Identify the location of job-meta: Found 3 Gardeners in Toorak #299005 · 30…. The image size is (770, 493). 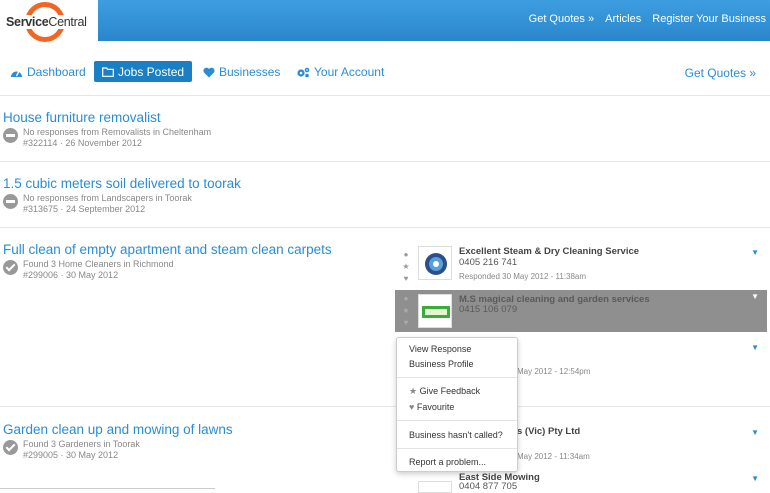
(118, 450).